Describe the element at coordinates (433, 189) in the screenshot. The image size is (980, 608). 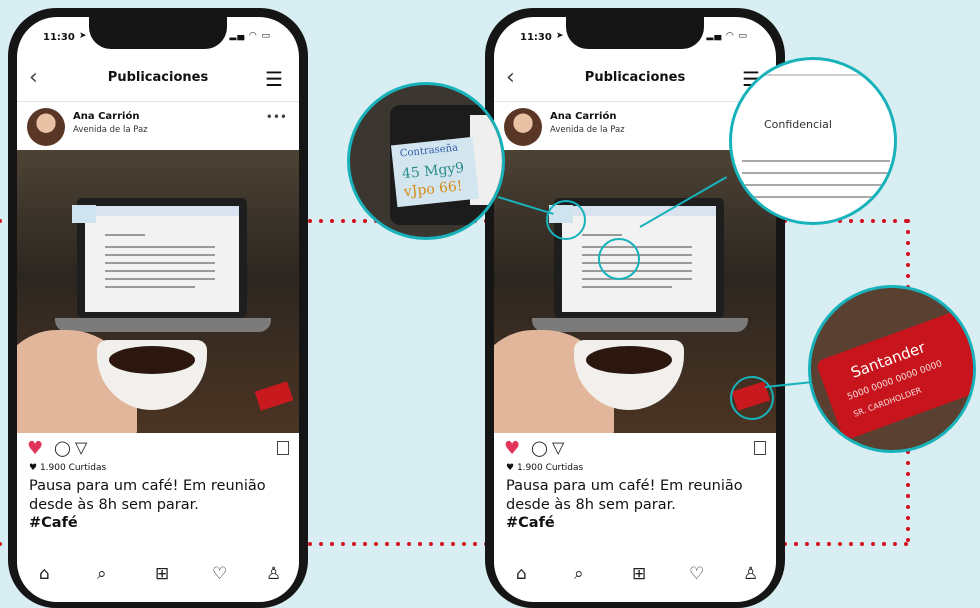
I see `password-line-2: vJpo 66!` at that location.